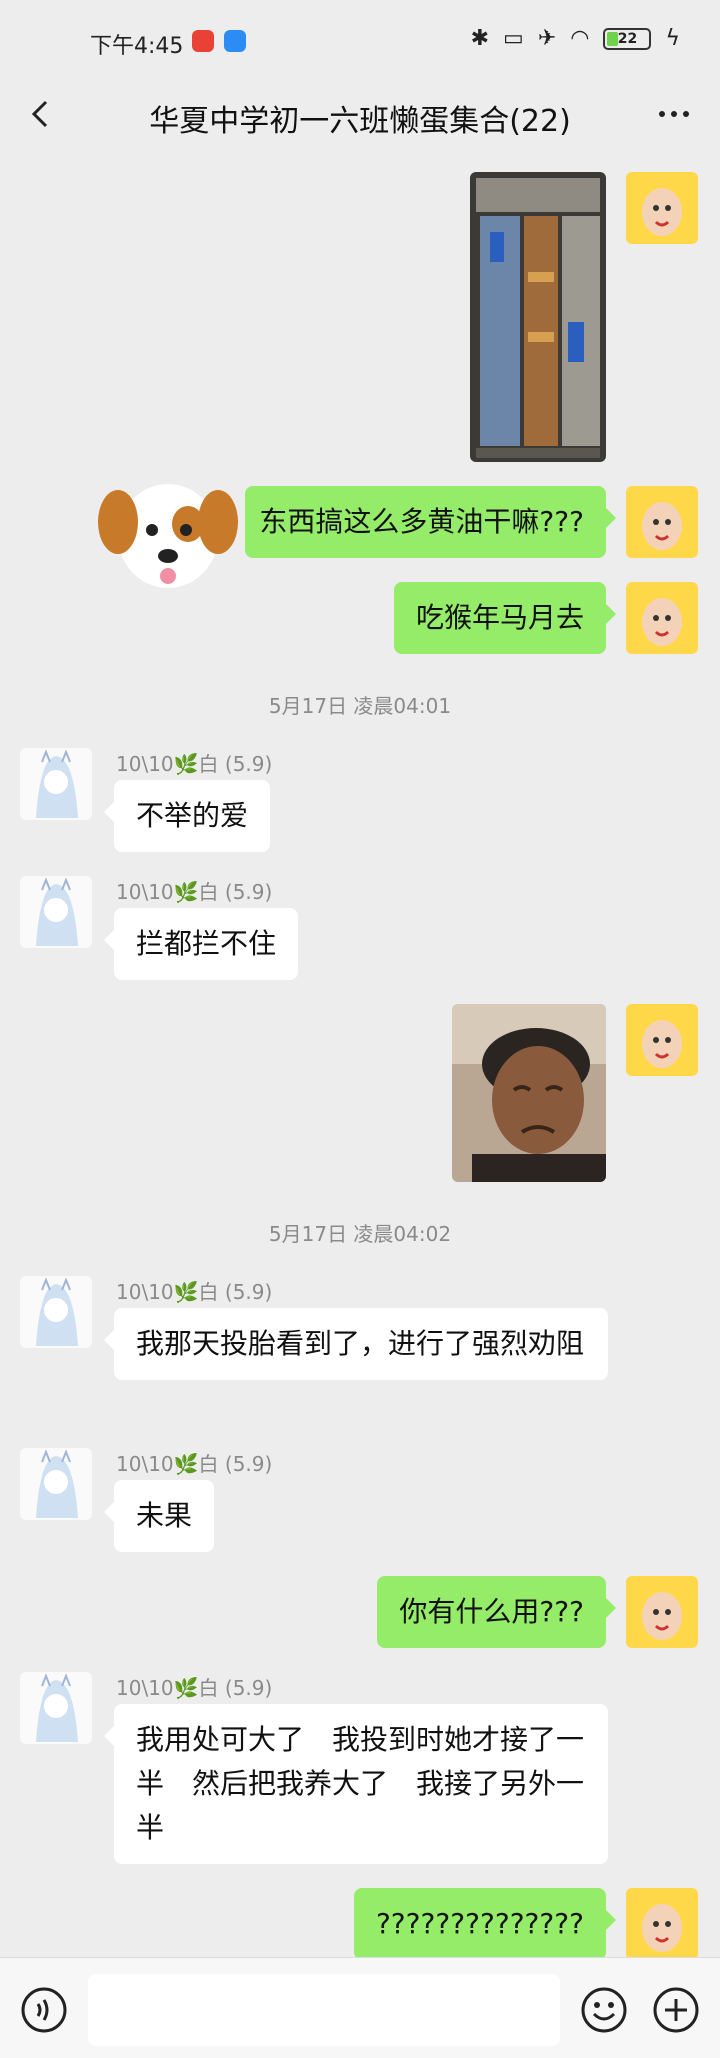 The image size is (720, 2058). I want to click on game-screenshot-image, so click(538, 317).